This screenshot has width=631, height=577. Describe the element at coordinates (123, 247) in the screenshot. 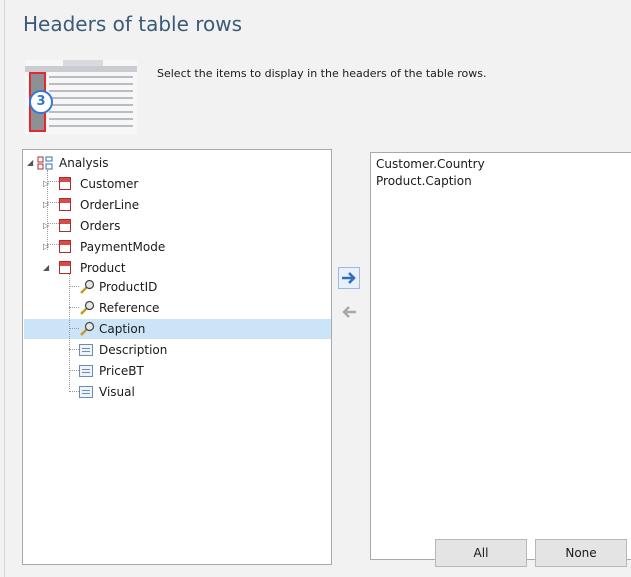

I see `tree-node-label: PaymentMode` at that location.